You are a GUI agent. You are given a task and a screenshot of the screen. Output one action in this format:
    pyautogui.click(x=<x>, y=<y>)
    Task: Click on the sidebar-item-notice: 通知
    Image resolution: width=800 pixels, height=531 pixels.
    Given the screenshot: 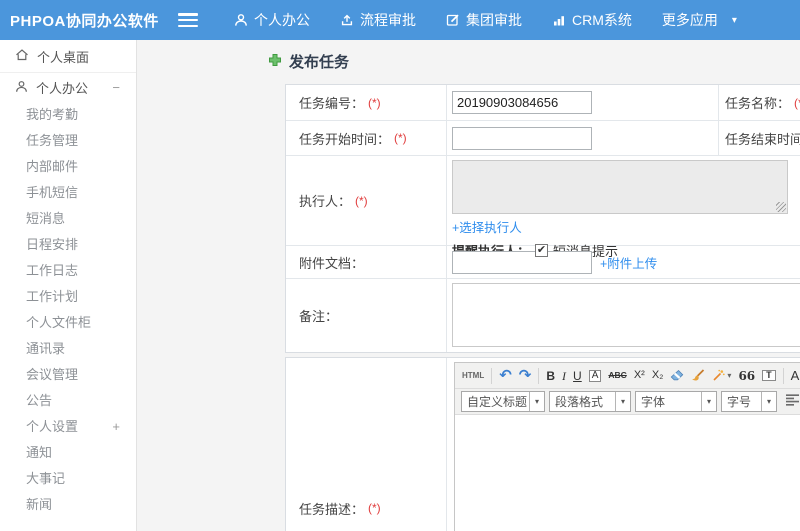 What is the action you would take?
    pyautogui.click(x=68, y=453)
    